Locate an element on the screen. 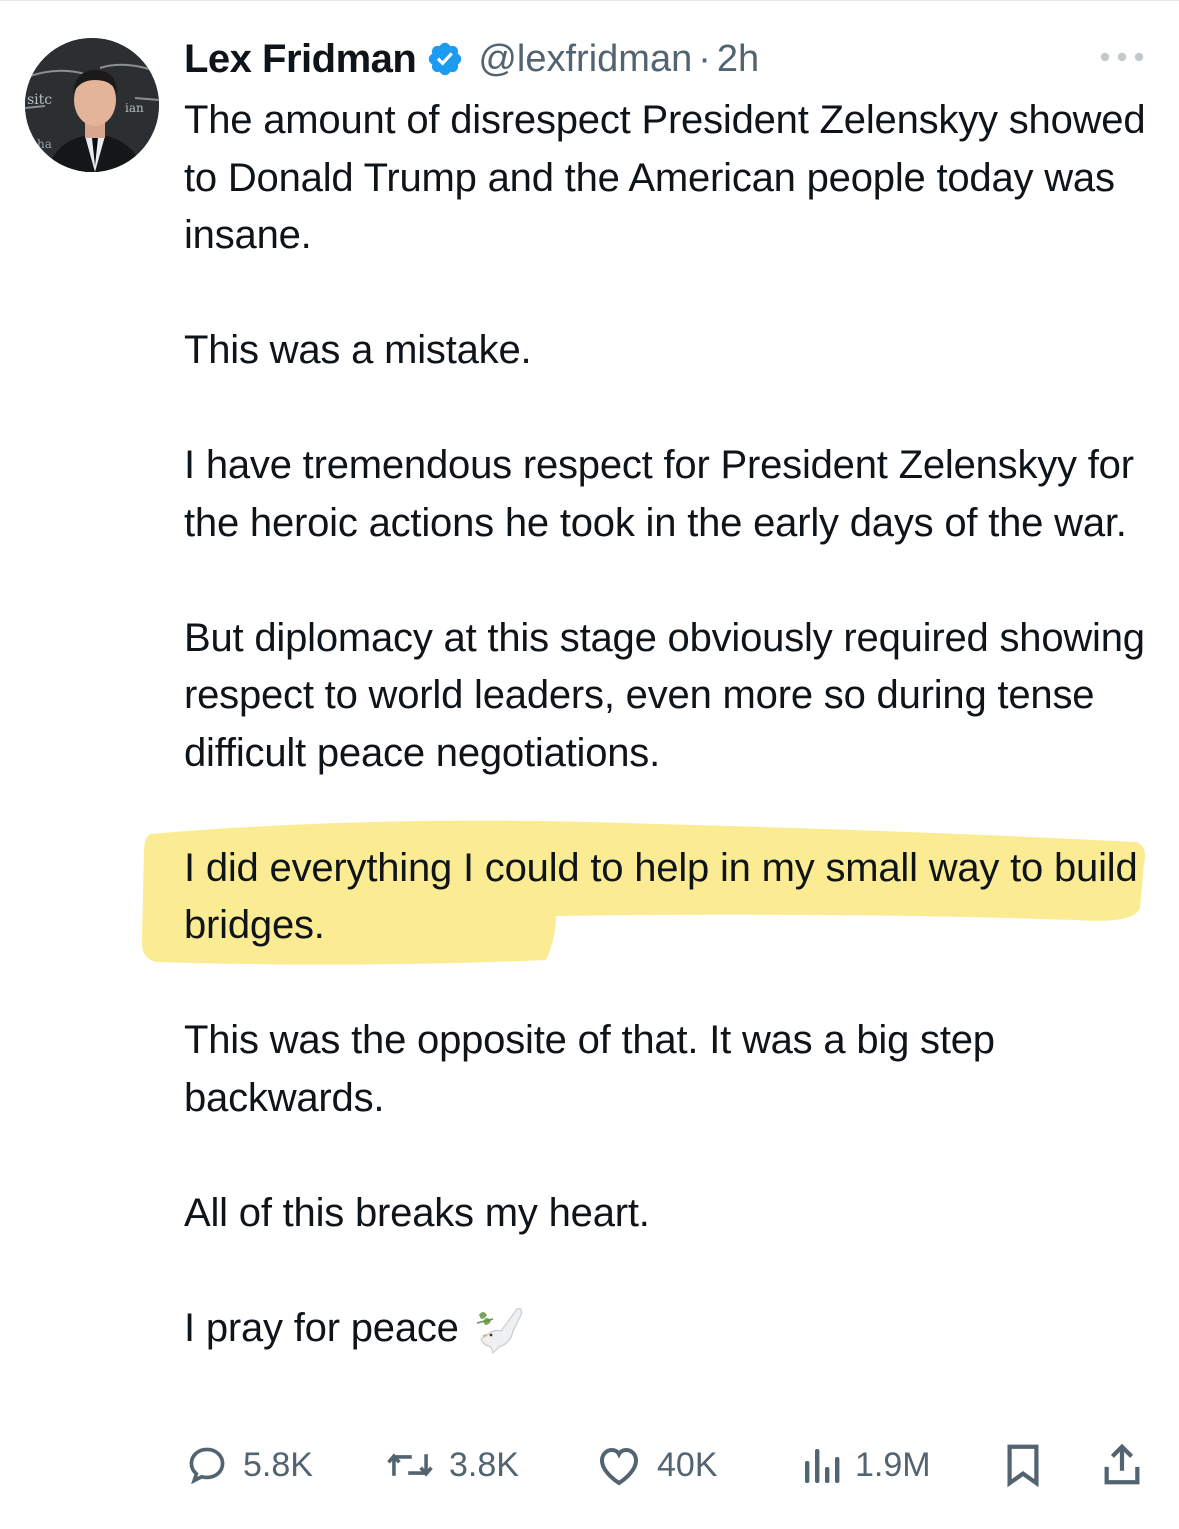  avatar: sitc ian ha is located at coordinates (92, 105).